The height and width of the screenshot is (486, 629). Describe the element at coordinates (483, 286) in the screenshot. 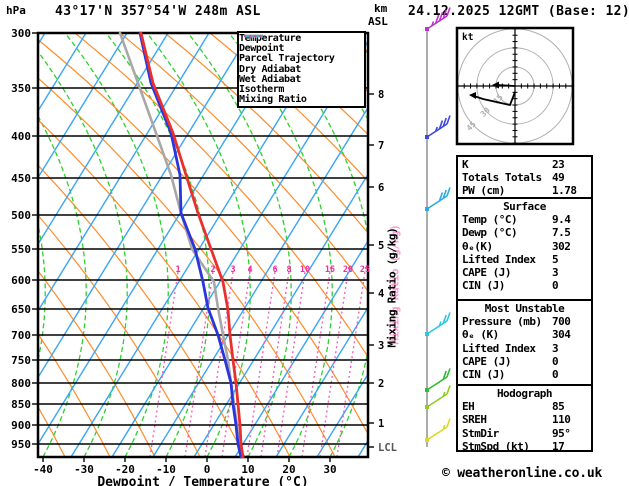

I see `table-row-label: CIN (J)` at that location.